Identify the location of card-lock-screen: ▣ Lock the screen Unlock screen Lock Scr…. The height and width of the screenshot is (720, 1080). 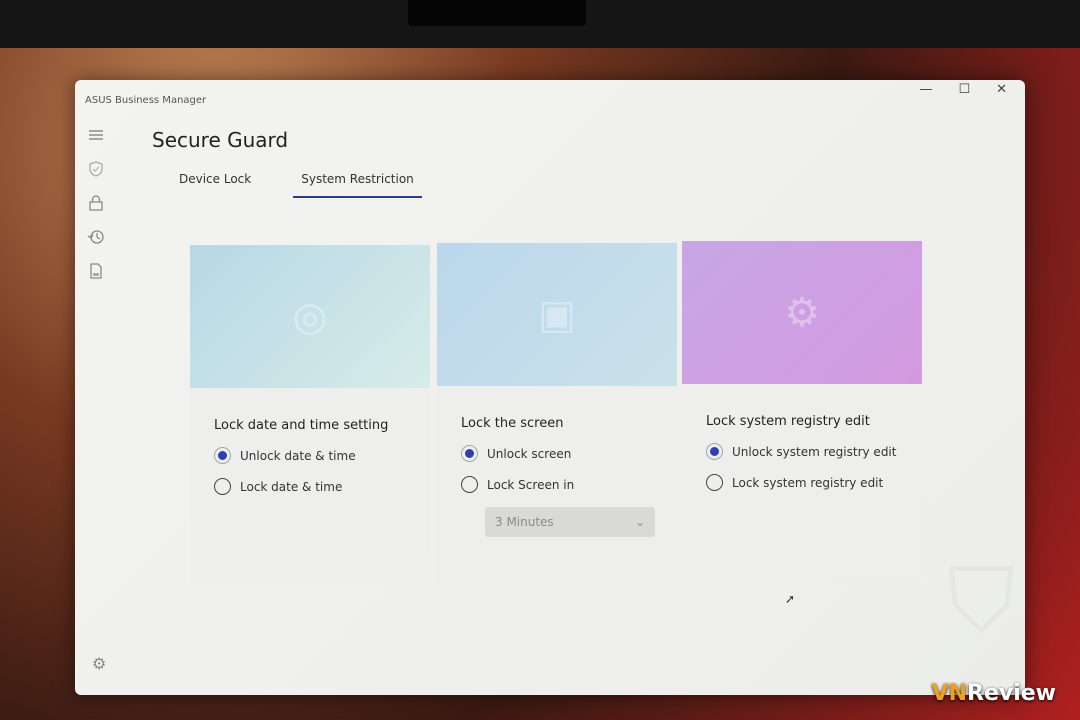
(557, 413).